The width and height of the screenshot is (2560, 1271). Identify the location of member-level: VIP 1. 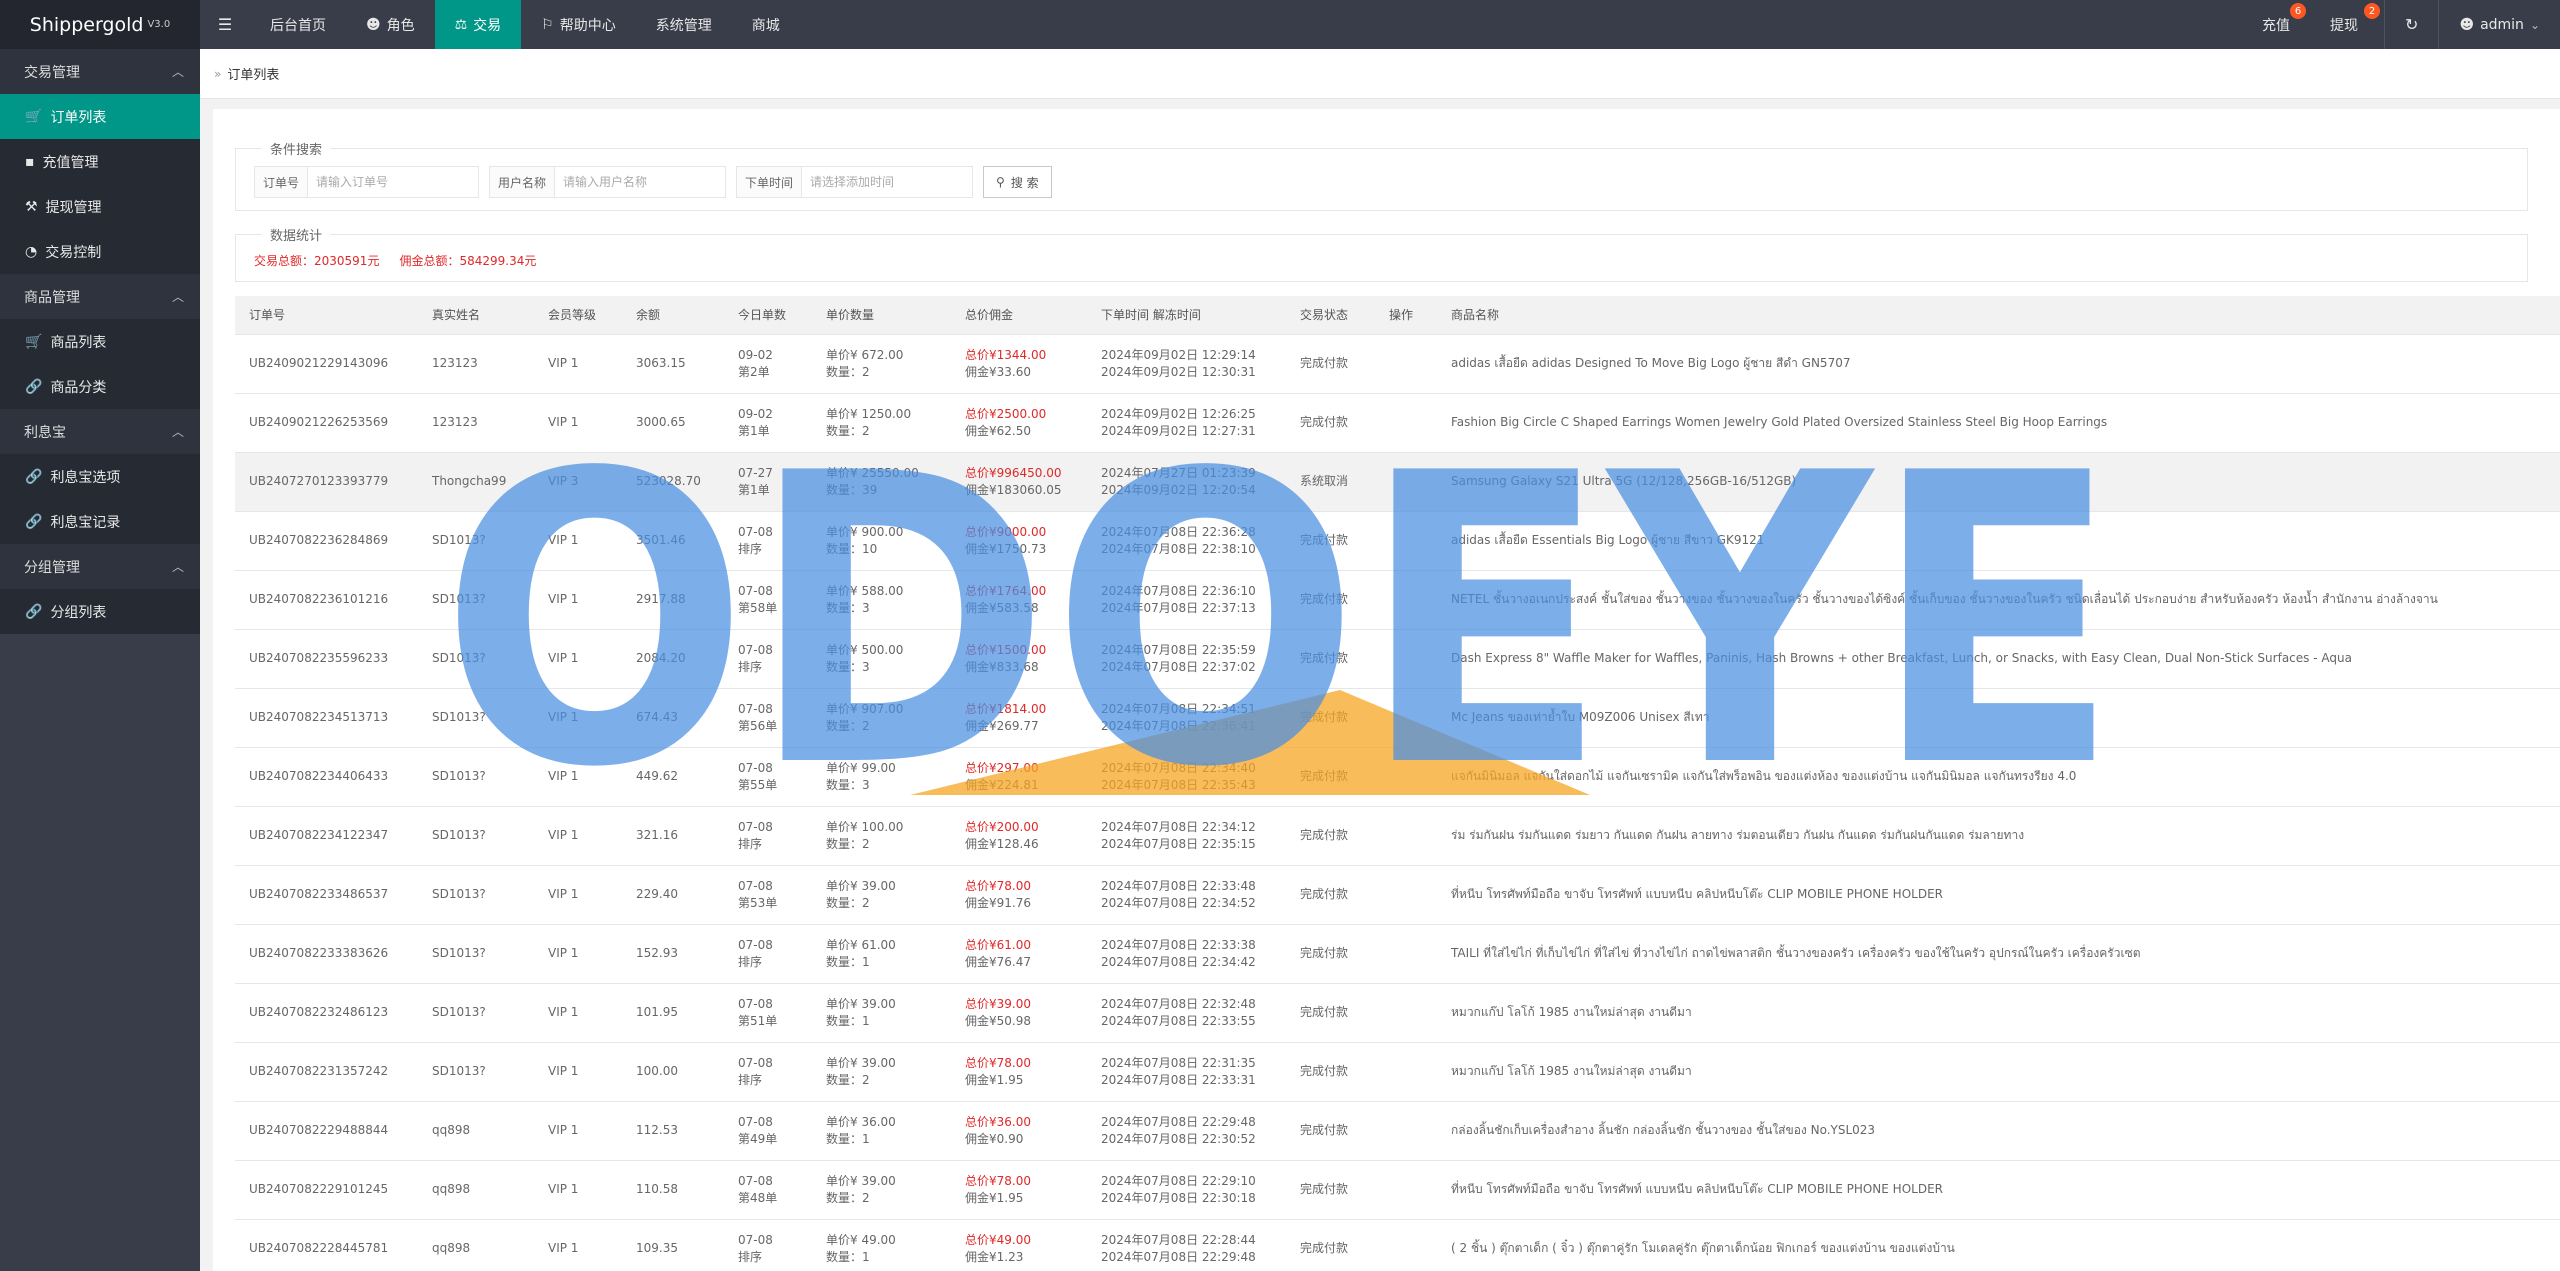
(578, 1190).